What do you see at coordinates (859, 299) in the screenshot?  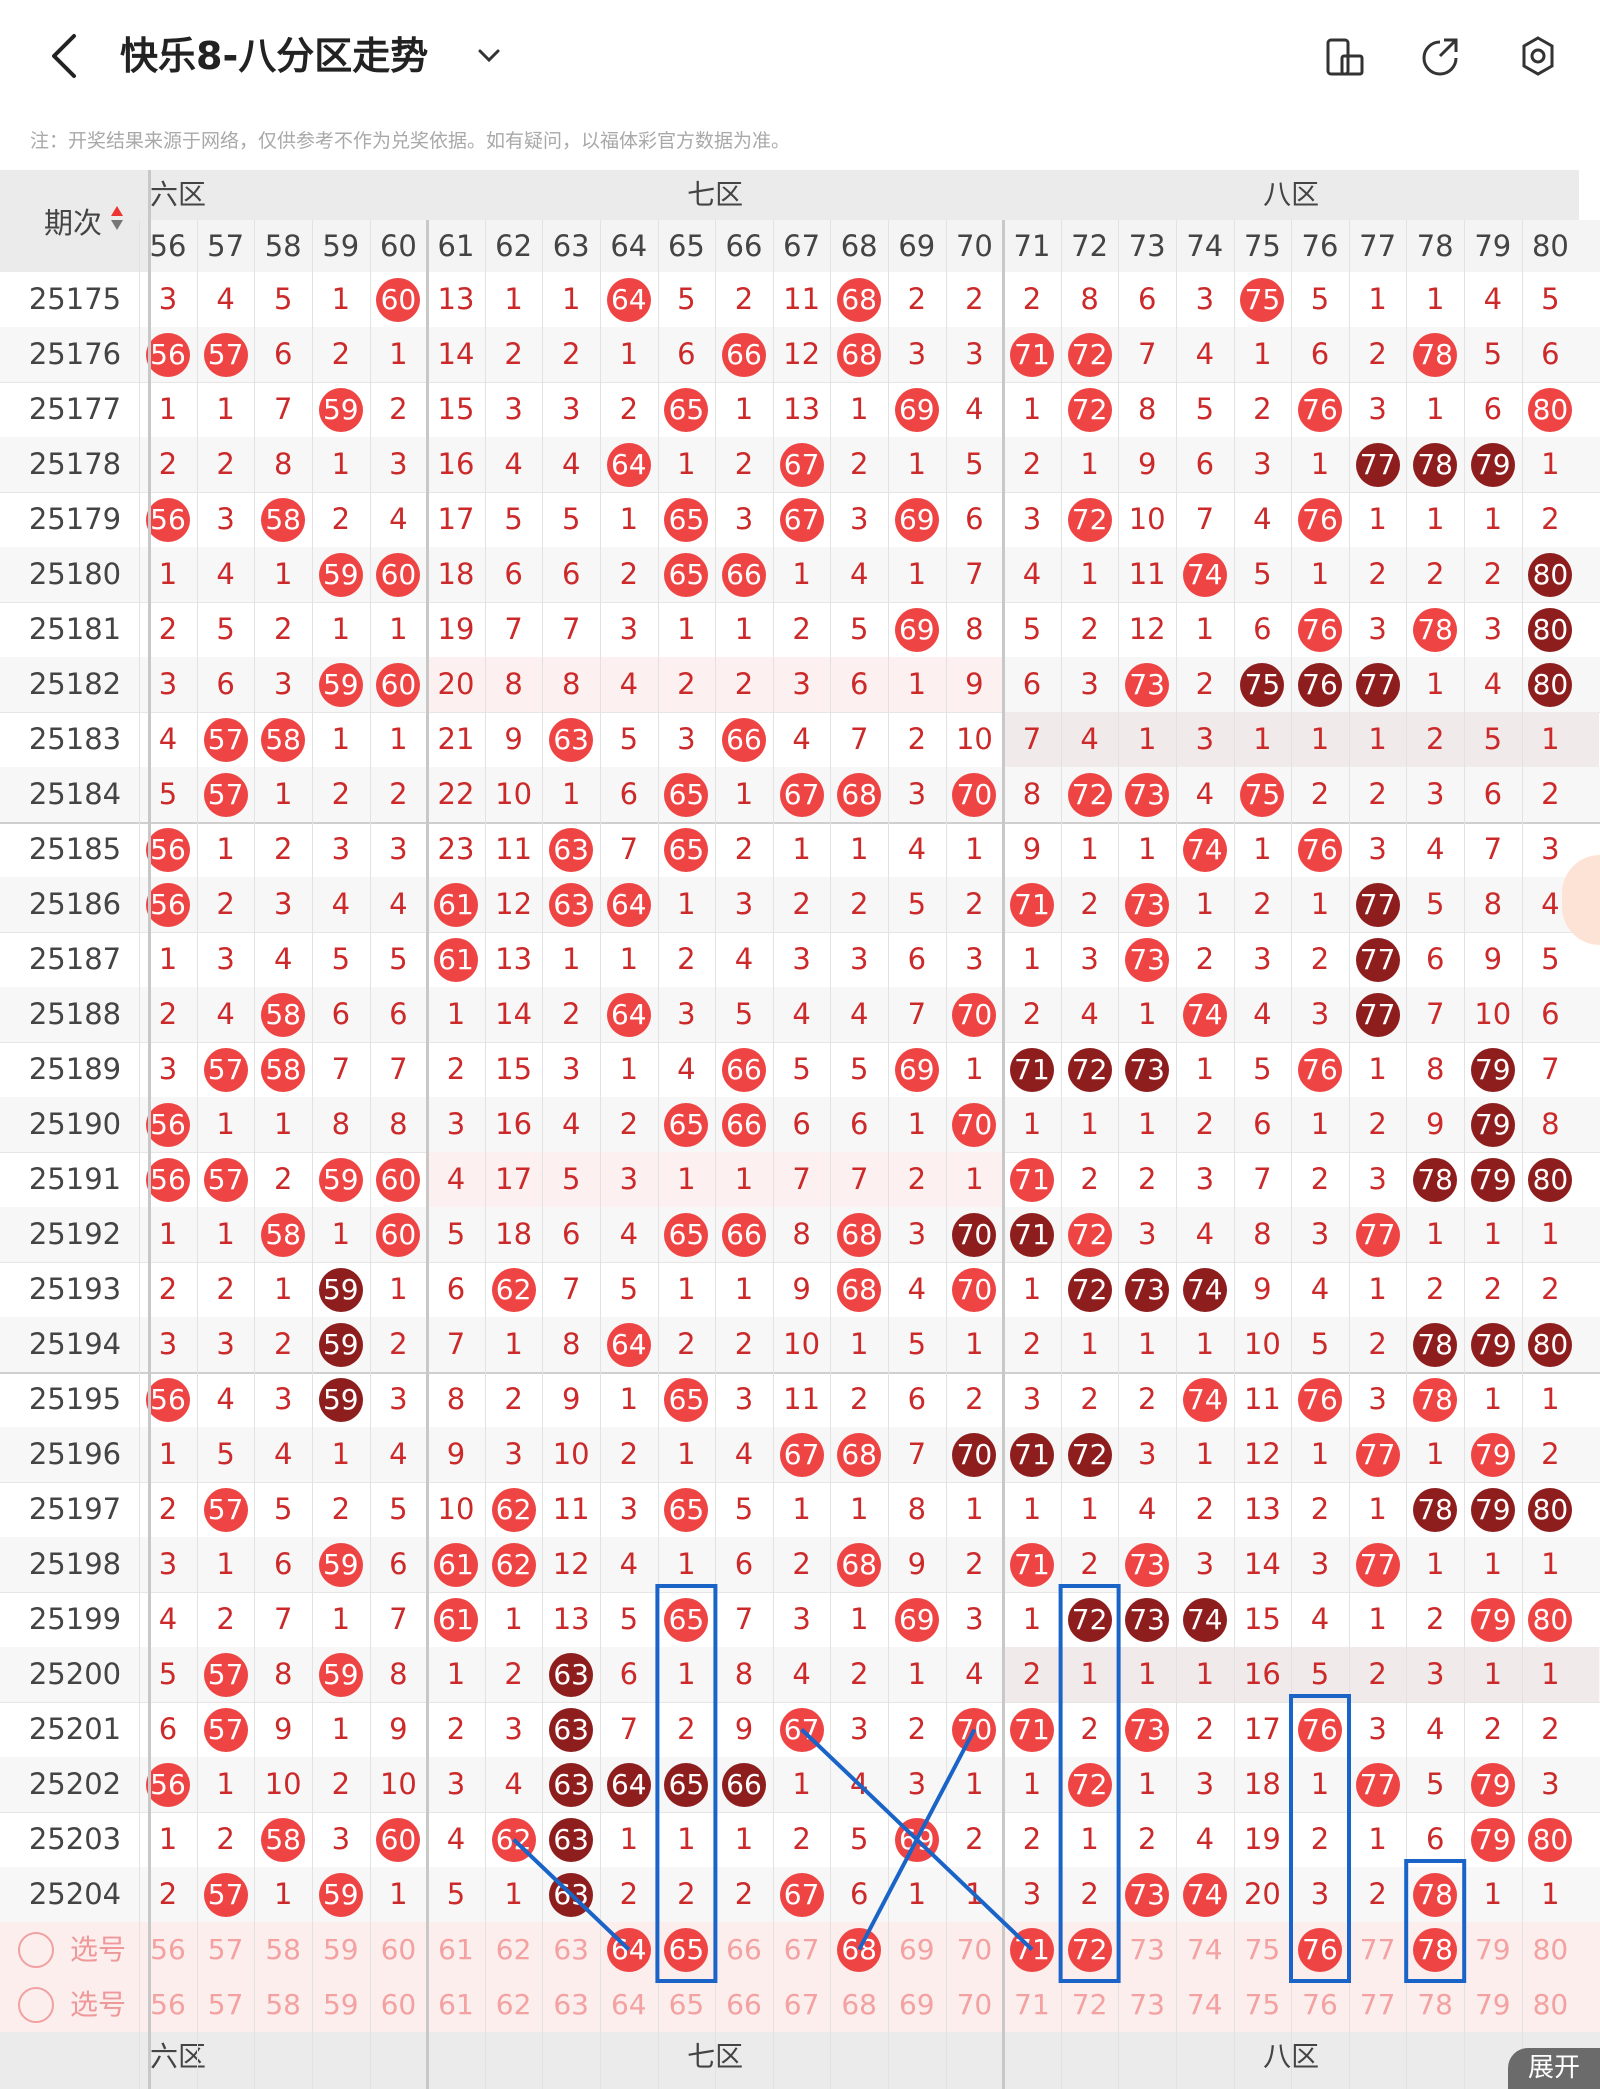 I see `drawn-ball: 68` at bounding box center [859, 299].